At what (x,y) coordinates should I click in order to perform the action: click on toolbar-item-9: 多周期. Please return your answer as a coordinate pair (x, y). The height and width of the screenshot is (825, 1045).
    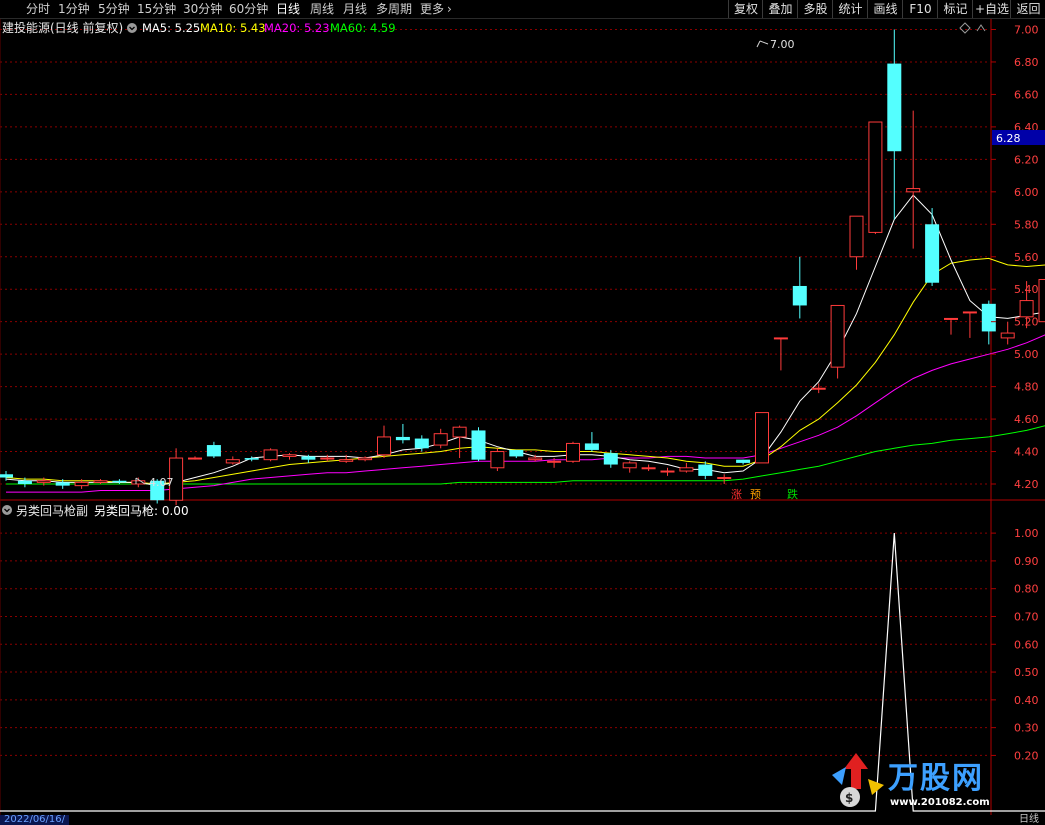
    Looking at the image, I should click on (394, 9).